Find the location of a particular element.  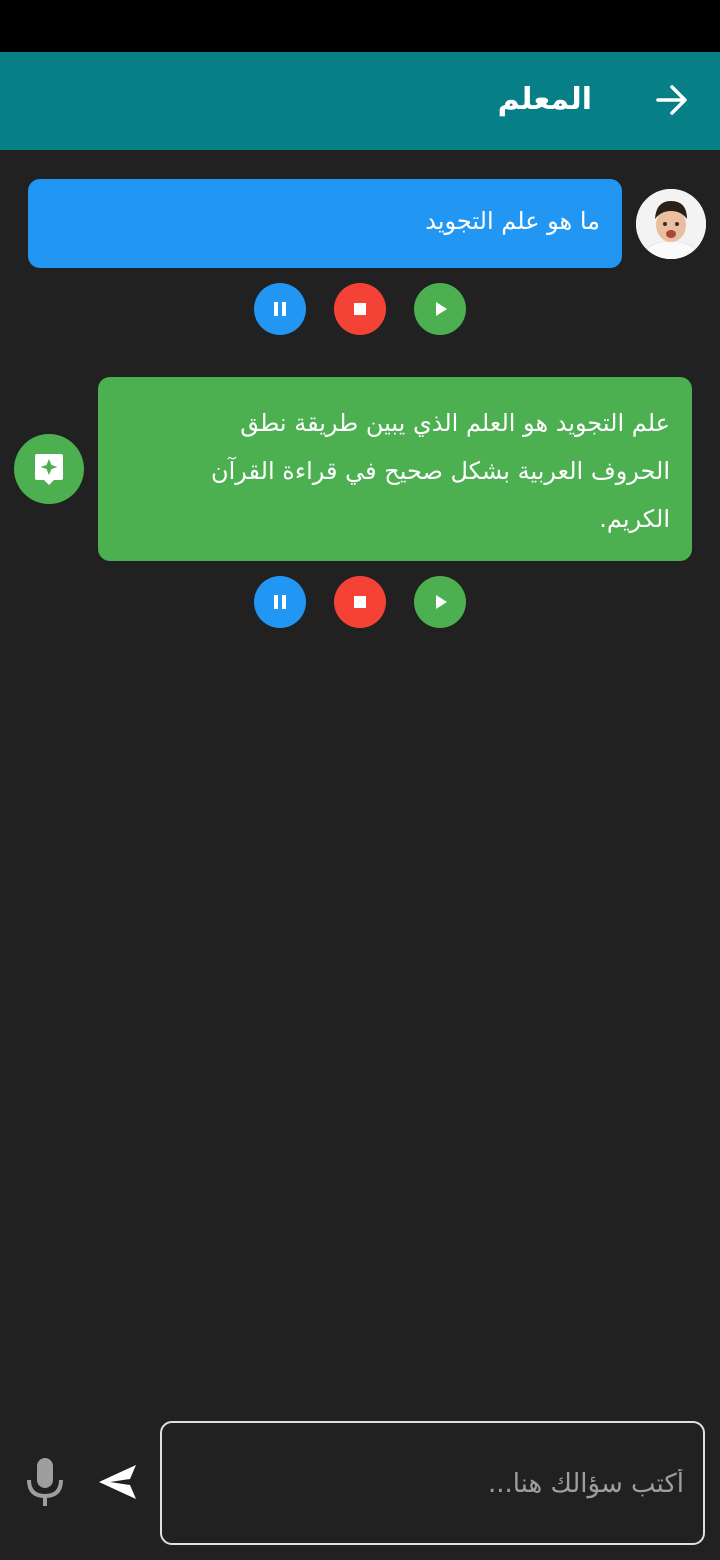

message-text: ما هو علم التجويد is located at coordinates (512, 221).